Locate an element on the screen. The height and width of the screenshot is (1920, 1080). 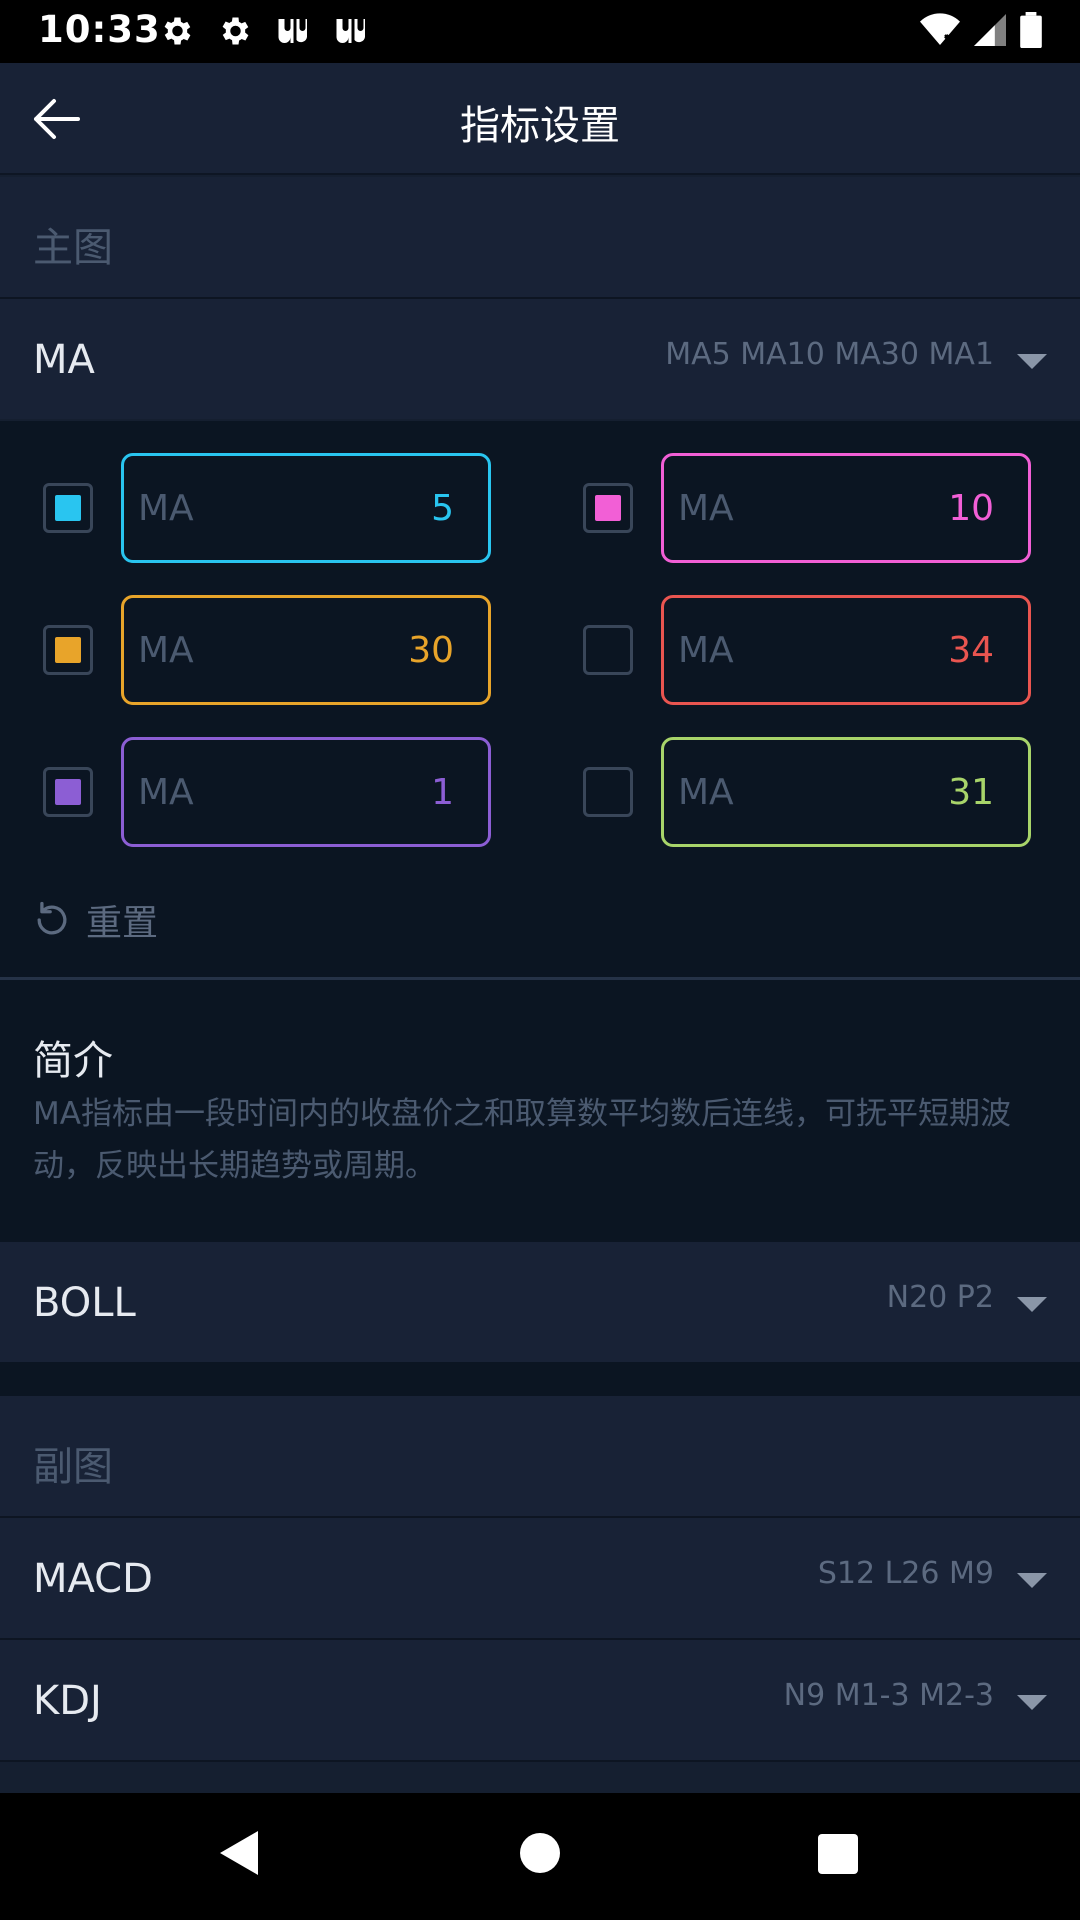
system-navigation-bar is located at coordinates (540, 1856).